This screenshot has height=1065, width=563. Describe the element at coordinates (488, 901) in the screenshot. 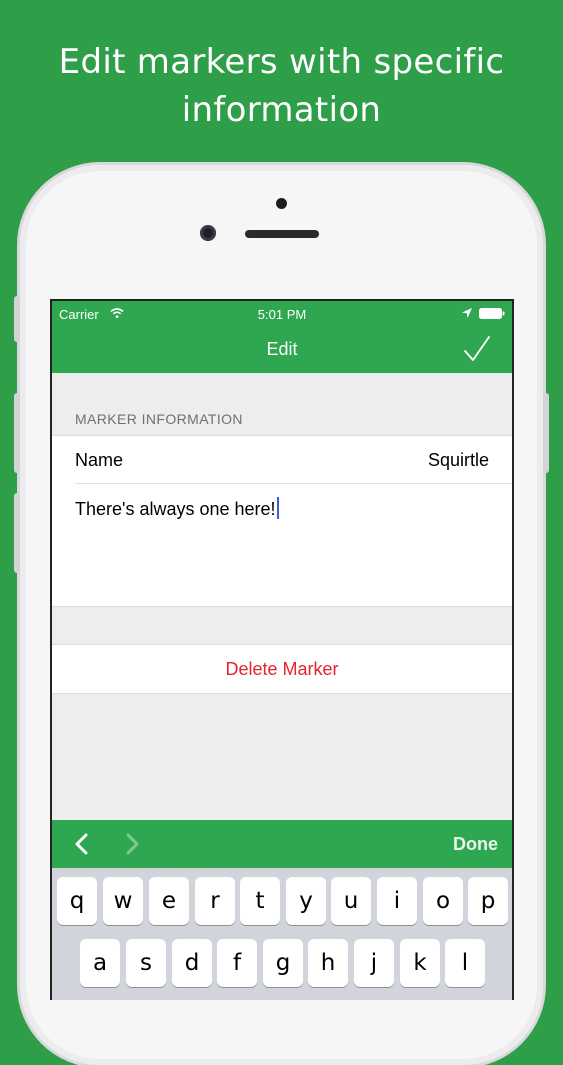

I see `key-p: p` at that location.